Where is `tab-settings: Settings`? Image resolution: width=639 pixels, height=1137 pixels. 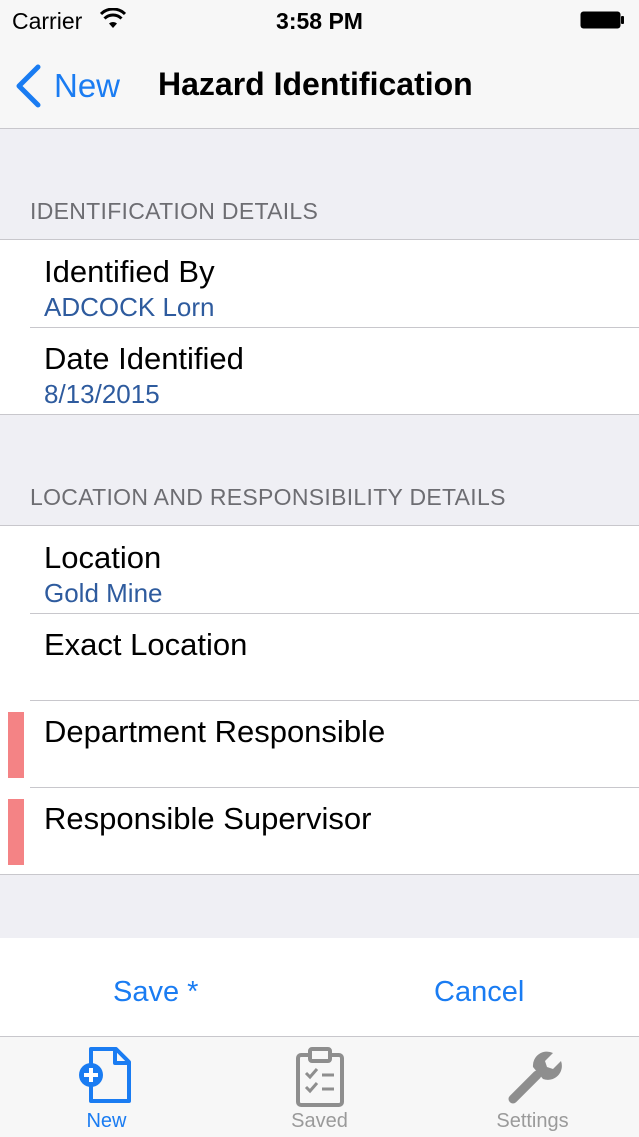
tab-settings: Settings is located at coordinates (532, 1087).